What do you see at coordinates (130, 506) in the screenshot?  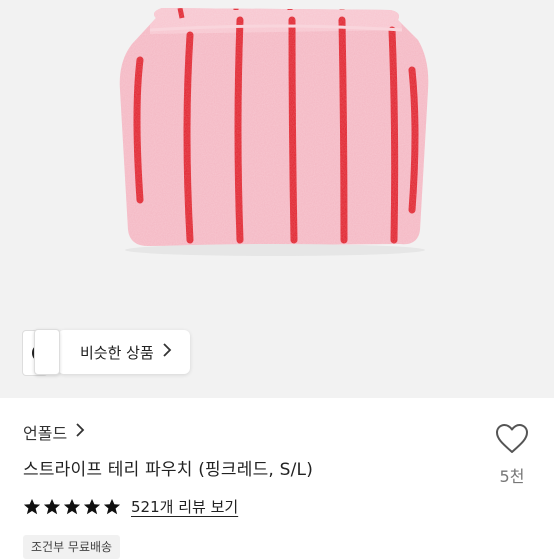 I see `rating-row: 521개 리뷰 보기` at bounding box center [130, 506].